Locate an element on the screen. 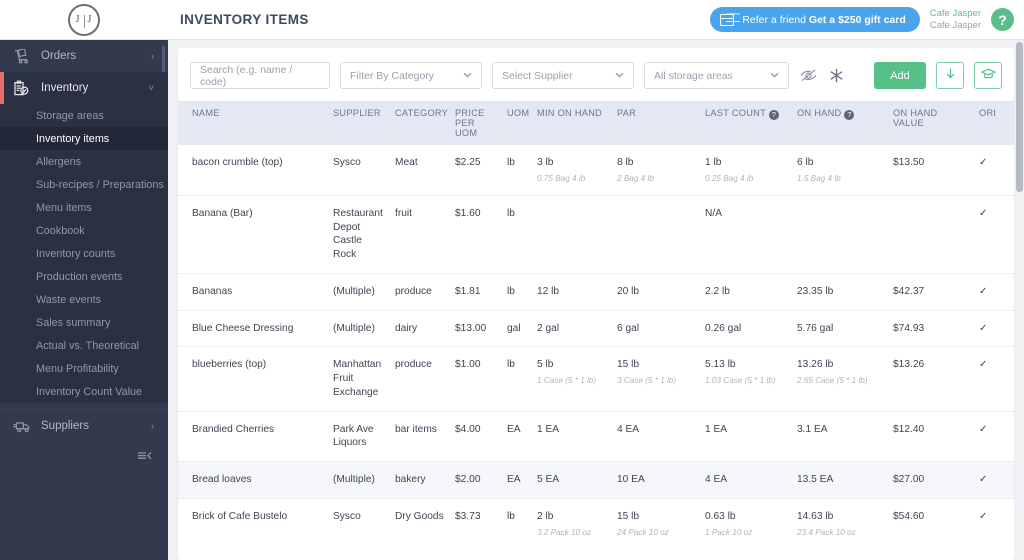 Image resolution: width=1024 pixels, height=560 pixels. sidebar-item-sub-recipes: Sub-recipes / Preparations is located at coordinates (84, 184).